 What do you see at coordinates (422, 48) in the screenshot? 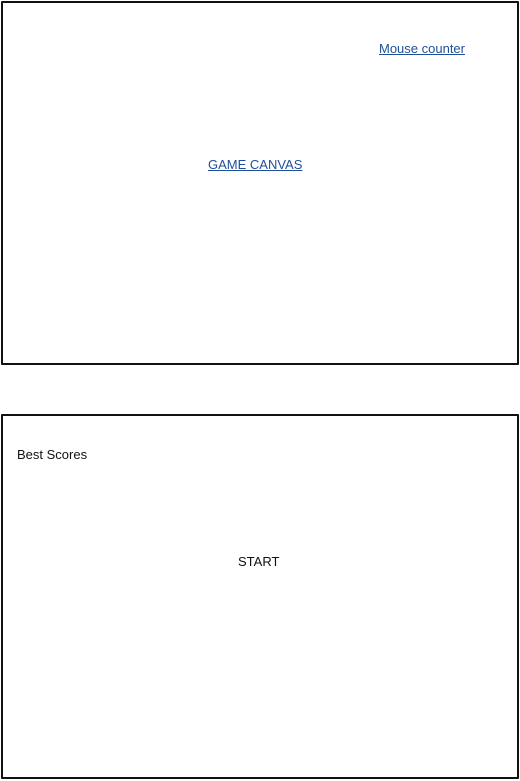
I see `mouse-counter-link: Mouse counter` at bounding box center [422, 48].